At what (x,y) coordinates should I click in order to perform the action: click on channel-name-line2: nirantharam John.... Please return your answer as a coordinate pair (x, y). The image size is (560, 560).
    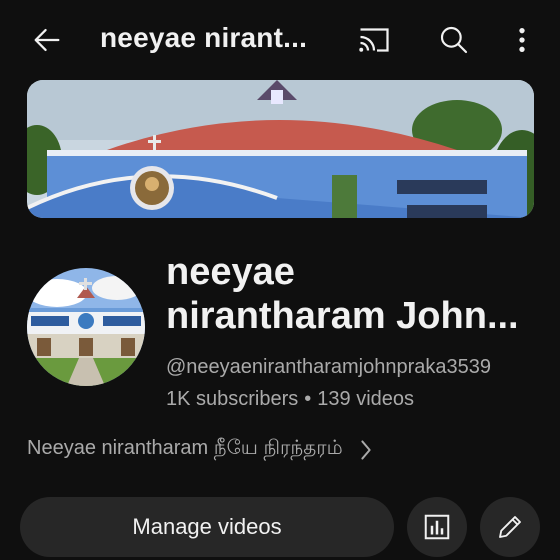
    Looking at the image, I should click on (342, 316).